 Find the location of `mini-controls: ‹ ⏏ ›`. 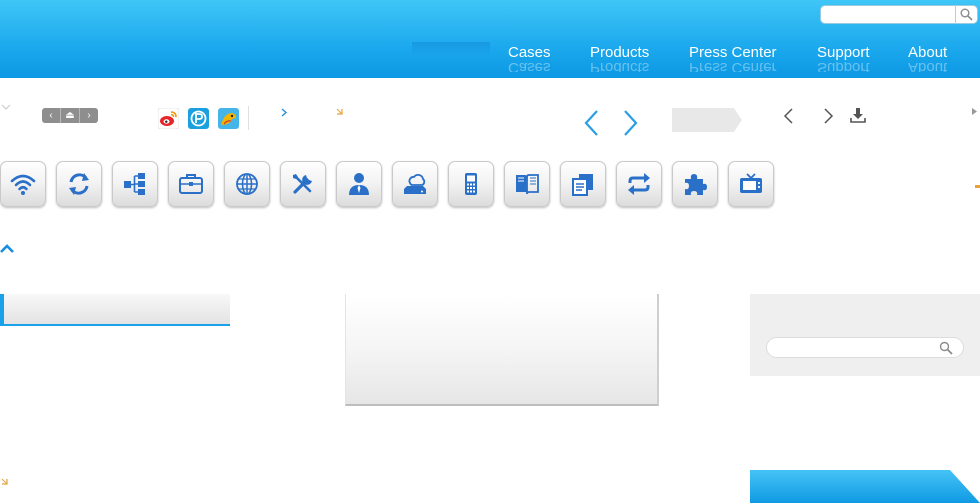

mini-controls: ‹ ⏏ › is located at coordinates (70, 115).